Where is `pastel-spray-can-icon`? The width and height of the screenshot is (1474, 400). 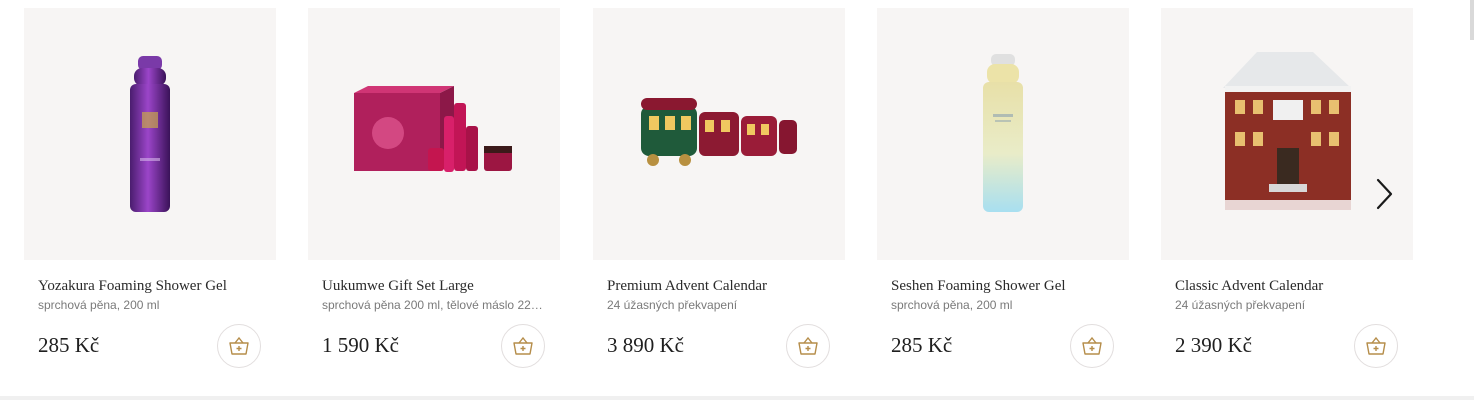 pastel-spray-can-icon is located at coordinates (1003, 133).